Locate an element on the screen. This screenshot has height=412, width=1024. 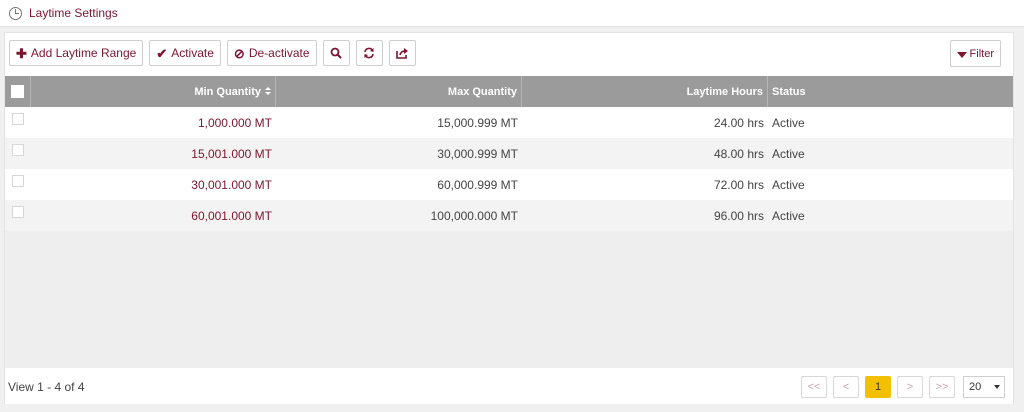
check-icon: ✔ is located at coordinates (162, 53).